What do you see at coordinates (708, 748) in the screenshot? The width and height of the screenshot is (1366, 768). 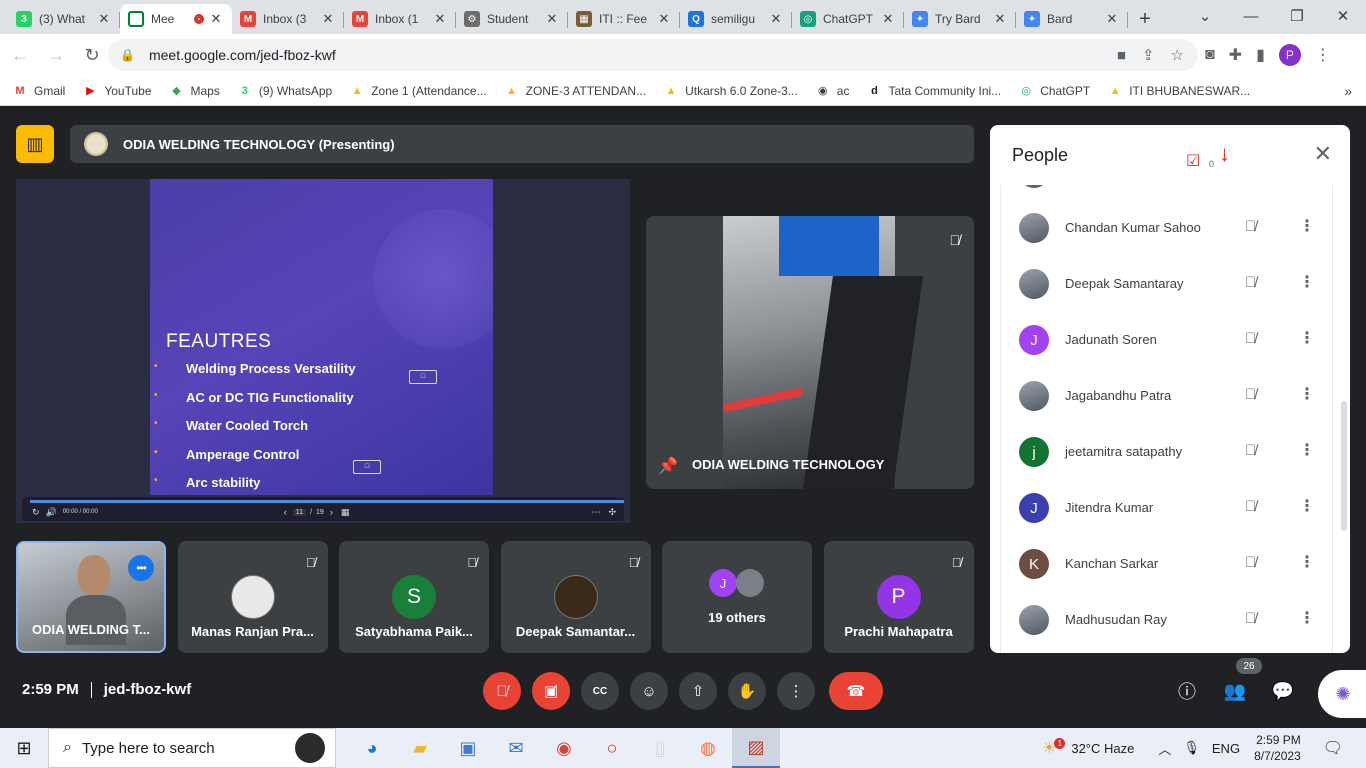 I see `firefox-icon: ◍` at bounding box center [708, 748].